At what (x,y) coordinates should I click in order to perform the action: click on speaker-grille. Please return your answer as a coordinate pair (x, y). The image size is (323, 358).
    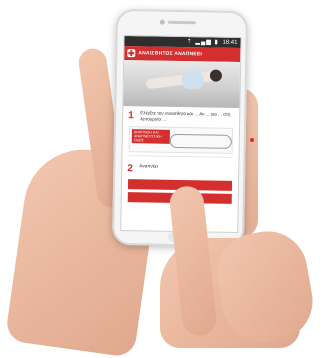
    Looking at the image, I should click on (181, 22).